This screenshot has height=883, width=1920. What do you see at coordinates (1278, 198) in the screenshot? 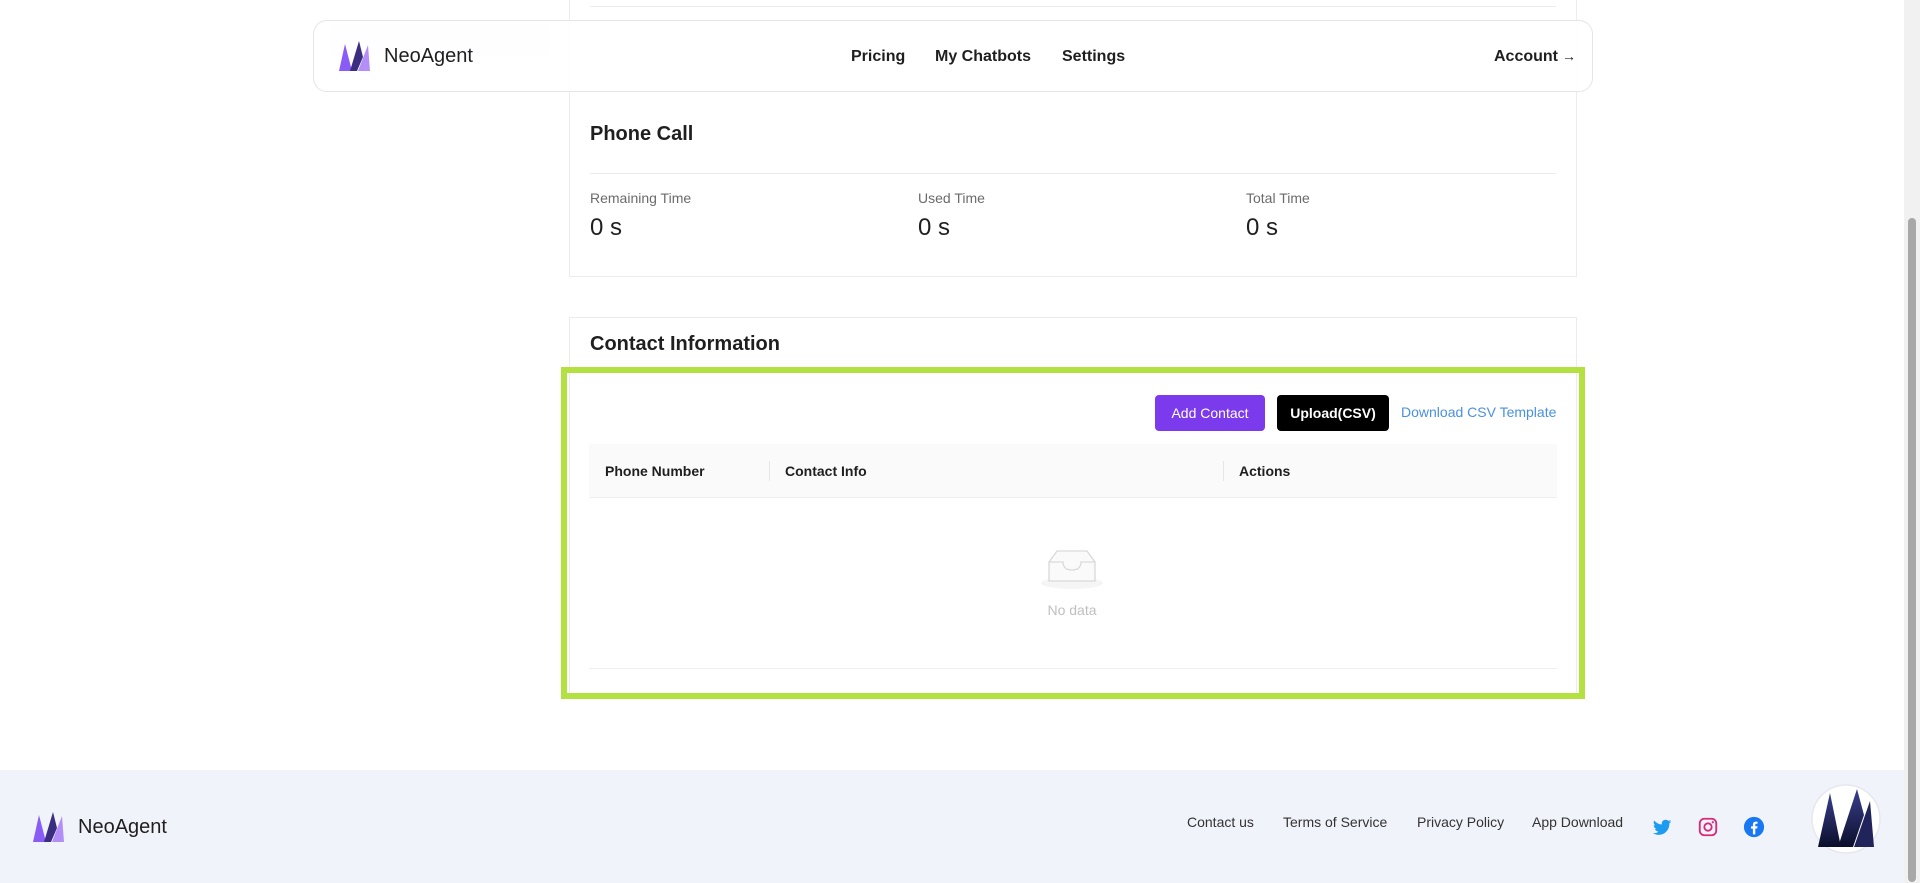
I see `total-time-label: Total Time` at bounding box center [1278, 198].